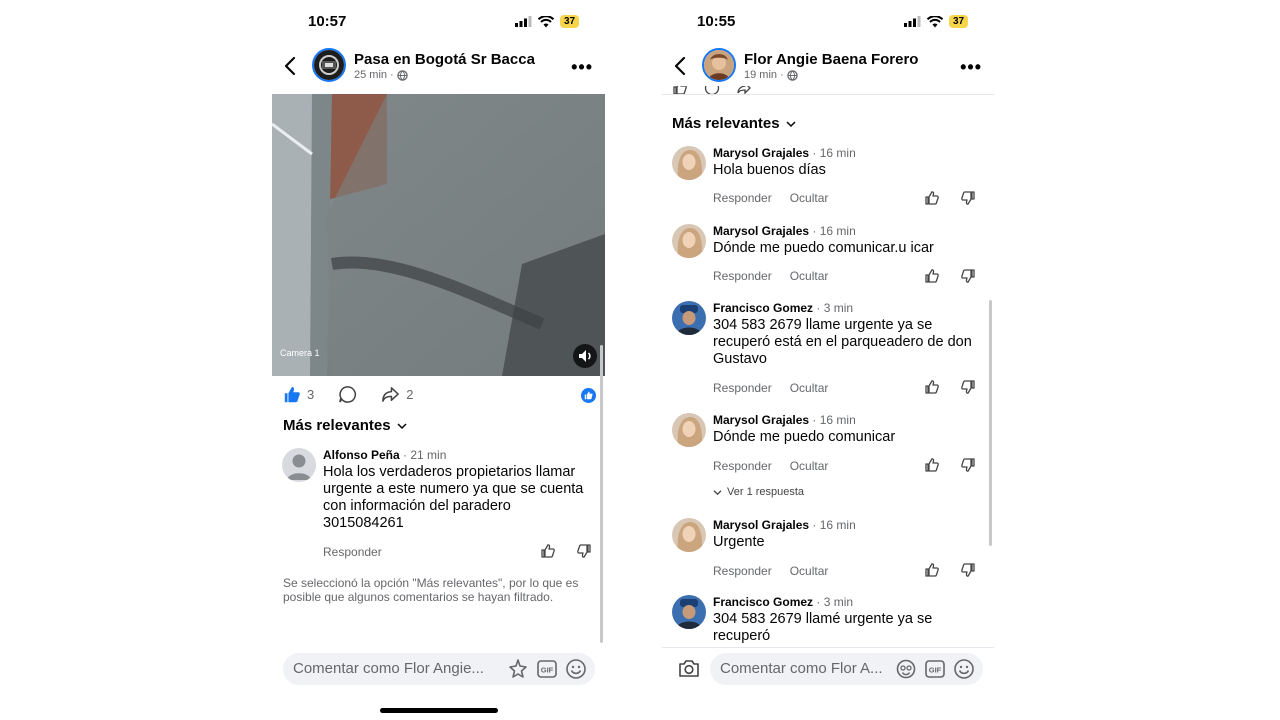  I want to click on page-avatar, so click(329, 65).